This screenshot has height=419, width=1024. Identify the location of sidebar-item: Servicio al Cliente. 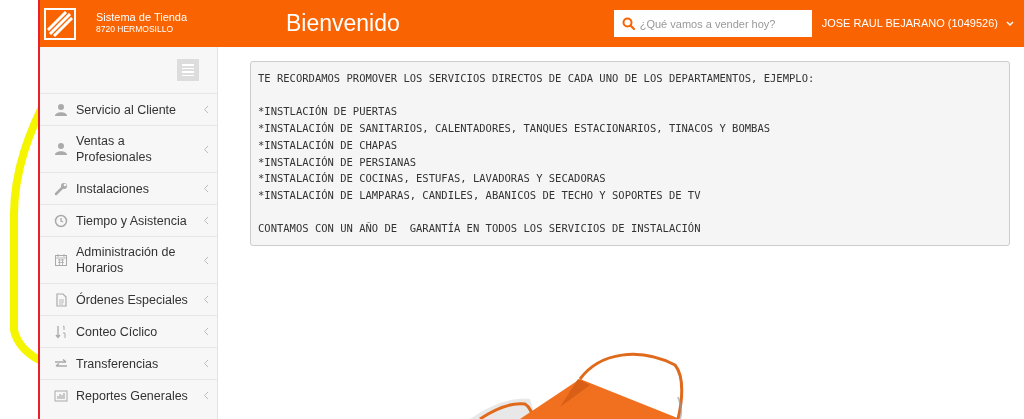
(128, 109).